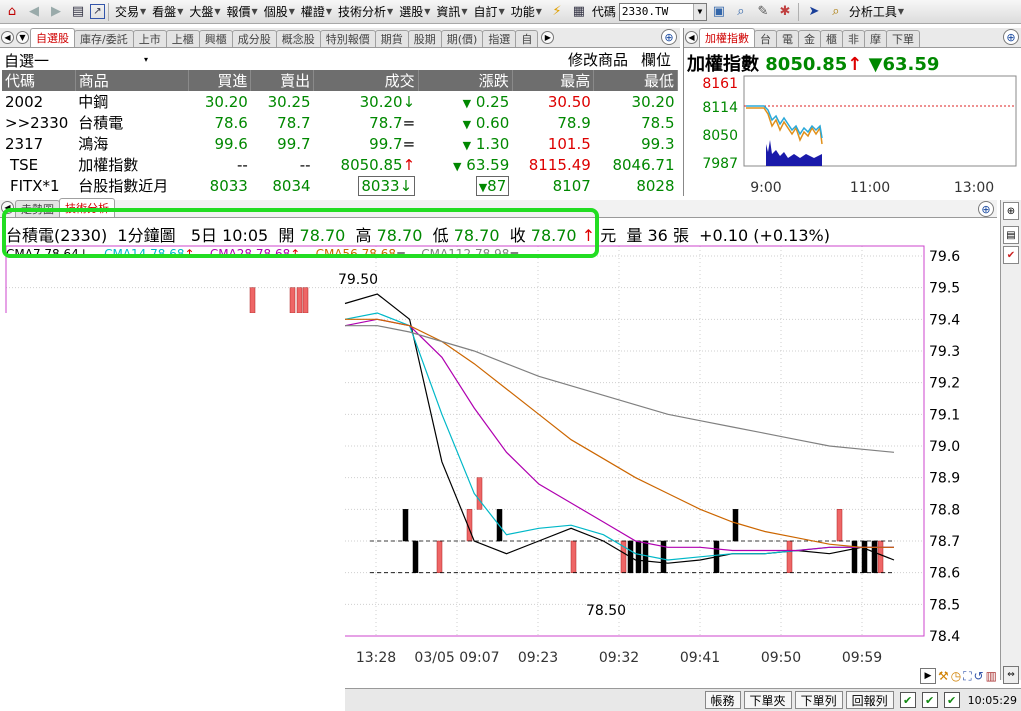 The width and height of the screenshot is (1021, 711). Describe the element at coordinates (451, 11) in the screenshot. I see `menu-info: 資訊 ▼` at that location.